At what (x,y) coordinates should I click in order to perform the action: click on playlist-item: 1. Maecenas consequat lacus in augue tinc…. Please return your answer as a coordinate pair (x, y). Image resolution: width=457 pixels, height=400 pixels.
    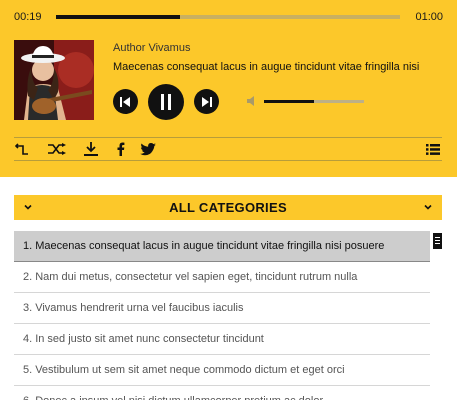
    Looking at the image, I should click on (222, 246).